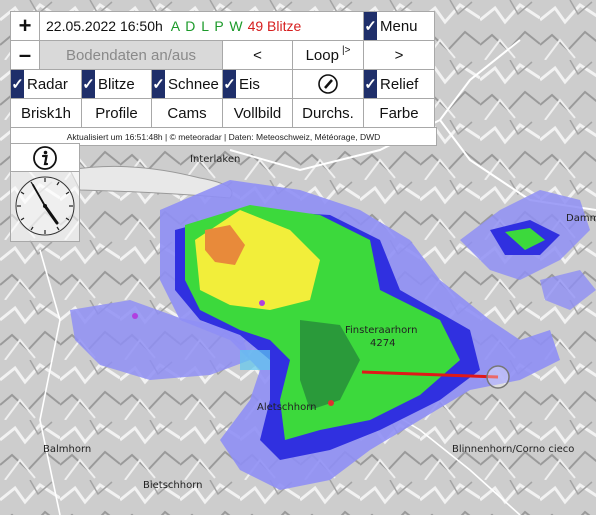  Describe the element at coordinates (116, 113) in the screenshot. I see `profile-button: Profile` at that location.